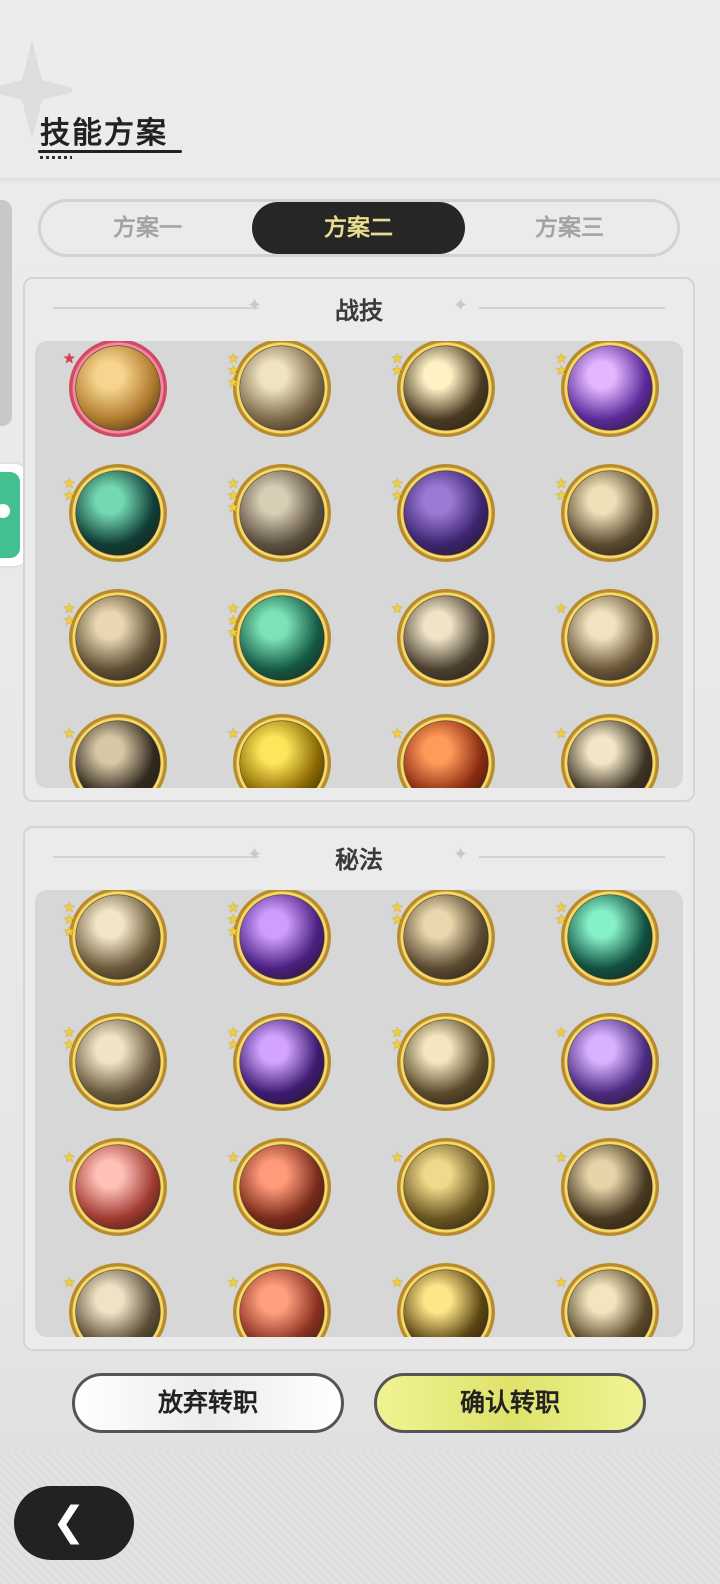  I want to click on violet-orb-skill-icon, so click(610, 1062).